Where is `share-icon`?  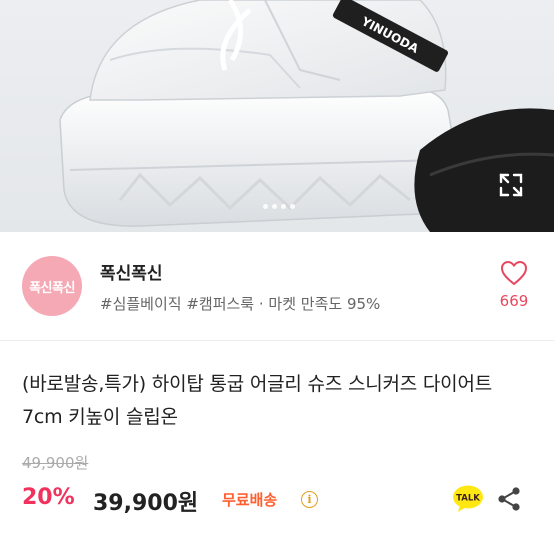 share-icon is located at coordinates (509, 499).